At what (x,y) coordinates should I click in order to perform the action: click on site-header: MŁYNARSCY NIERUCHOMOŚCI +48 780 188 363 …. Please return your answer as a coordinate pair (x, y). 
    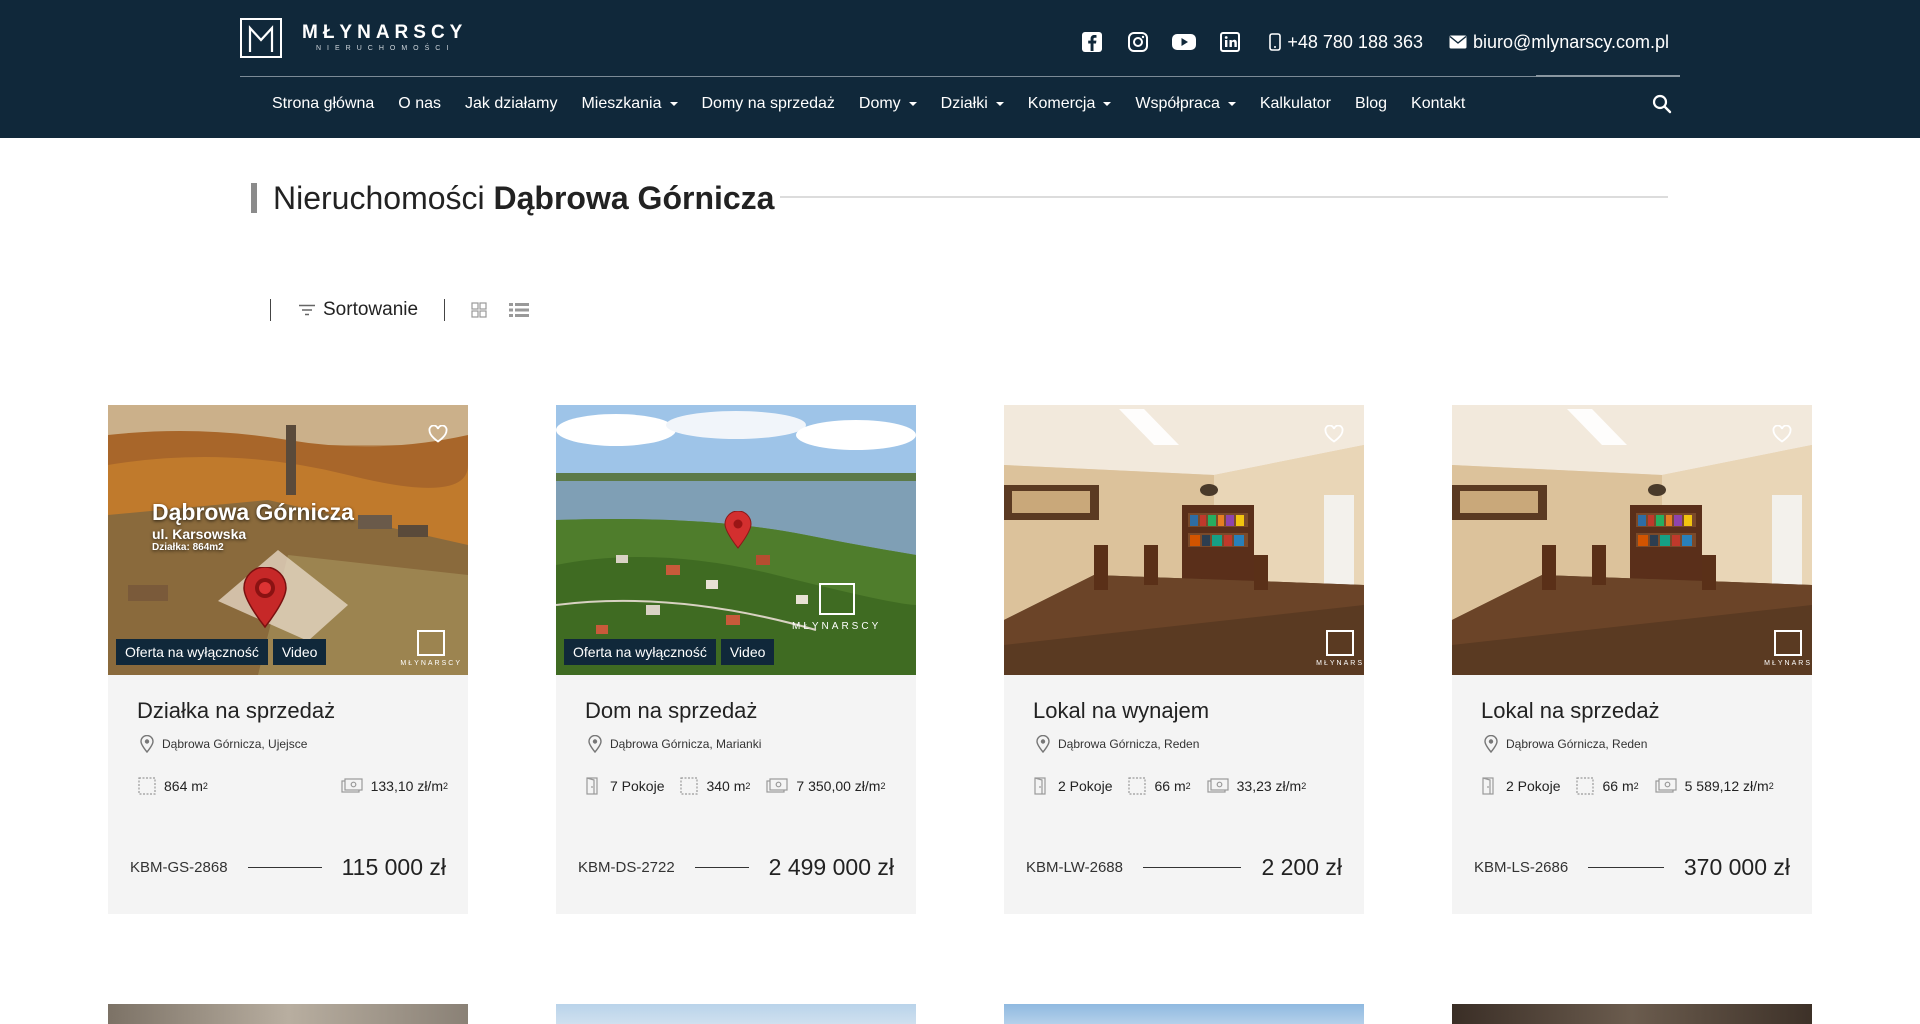
    Looking at the image, I should click on (960, 69).